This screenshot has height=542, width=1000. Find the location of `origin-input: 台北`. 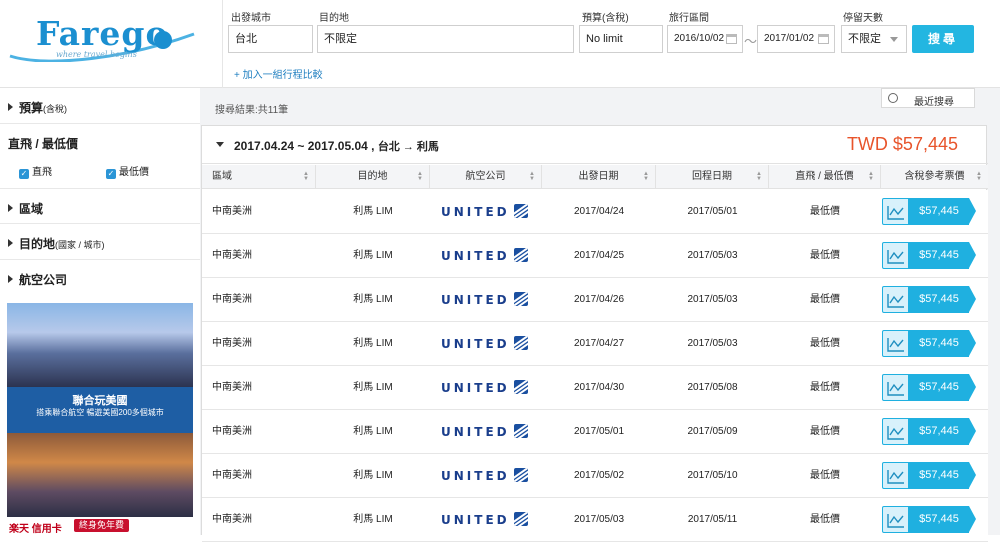

origin-input: 台北 is located at coordinates (270, 39).